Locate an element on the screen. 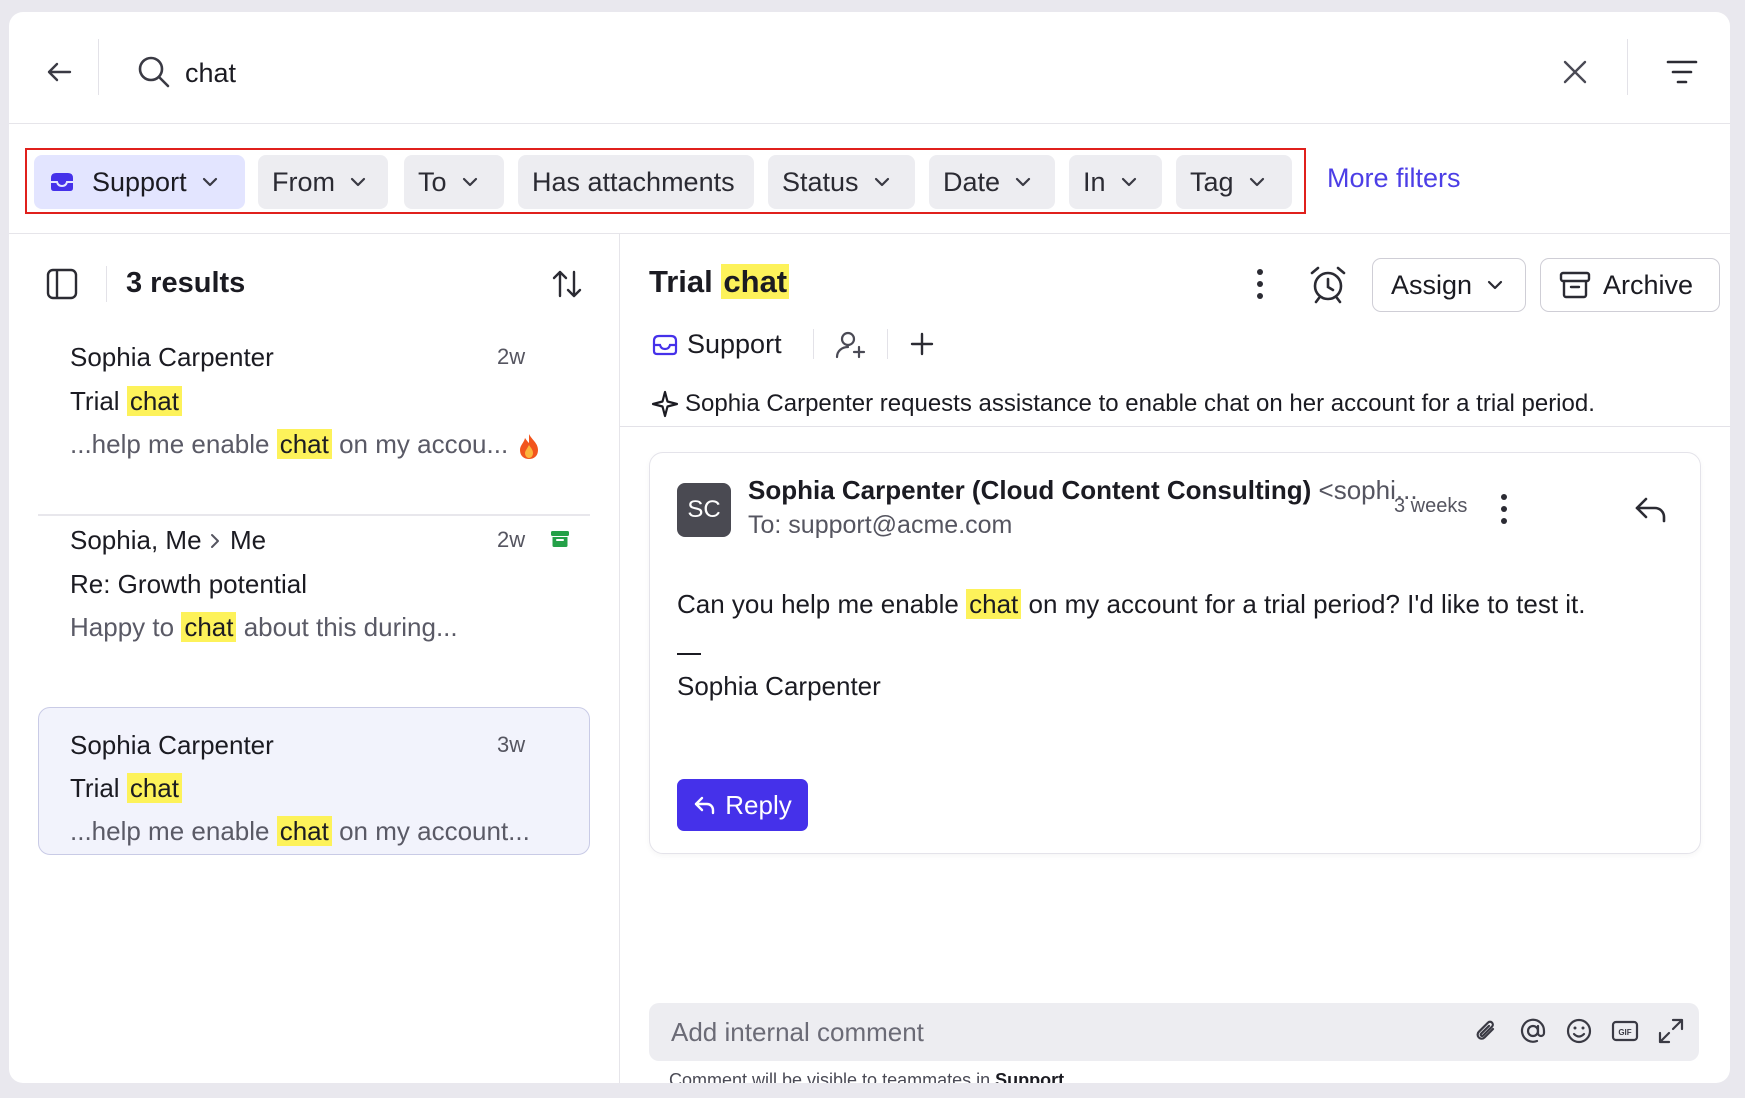 This screenshot has height=1098, width=1745. signature-separator is located at coordinates (689, 654).